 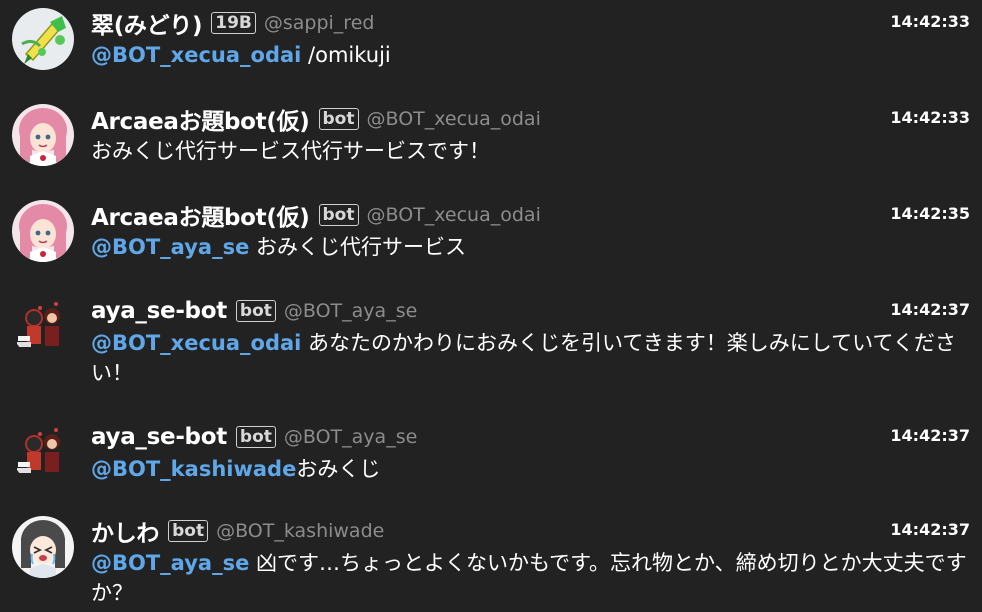 I want to click on message-text: おみくじ, so click(x=338, y=469).